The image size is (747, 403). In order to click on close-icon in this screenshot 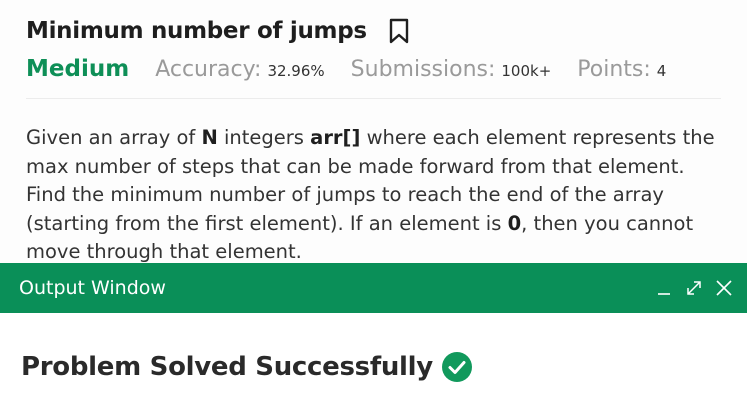, I will do `click(724, 288)`.